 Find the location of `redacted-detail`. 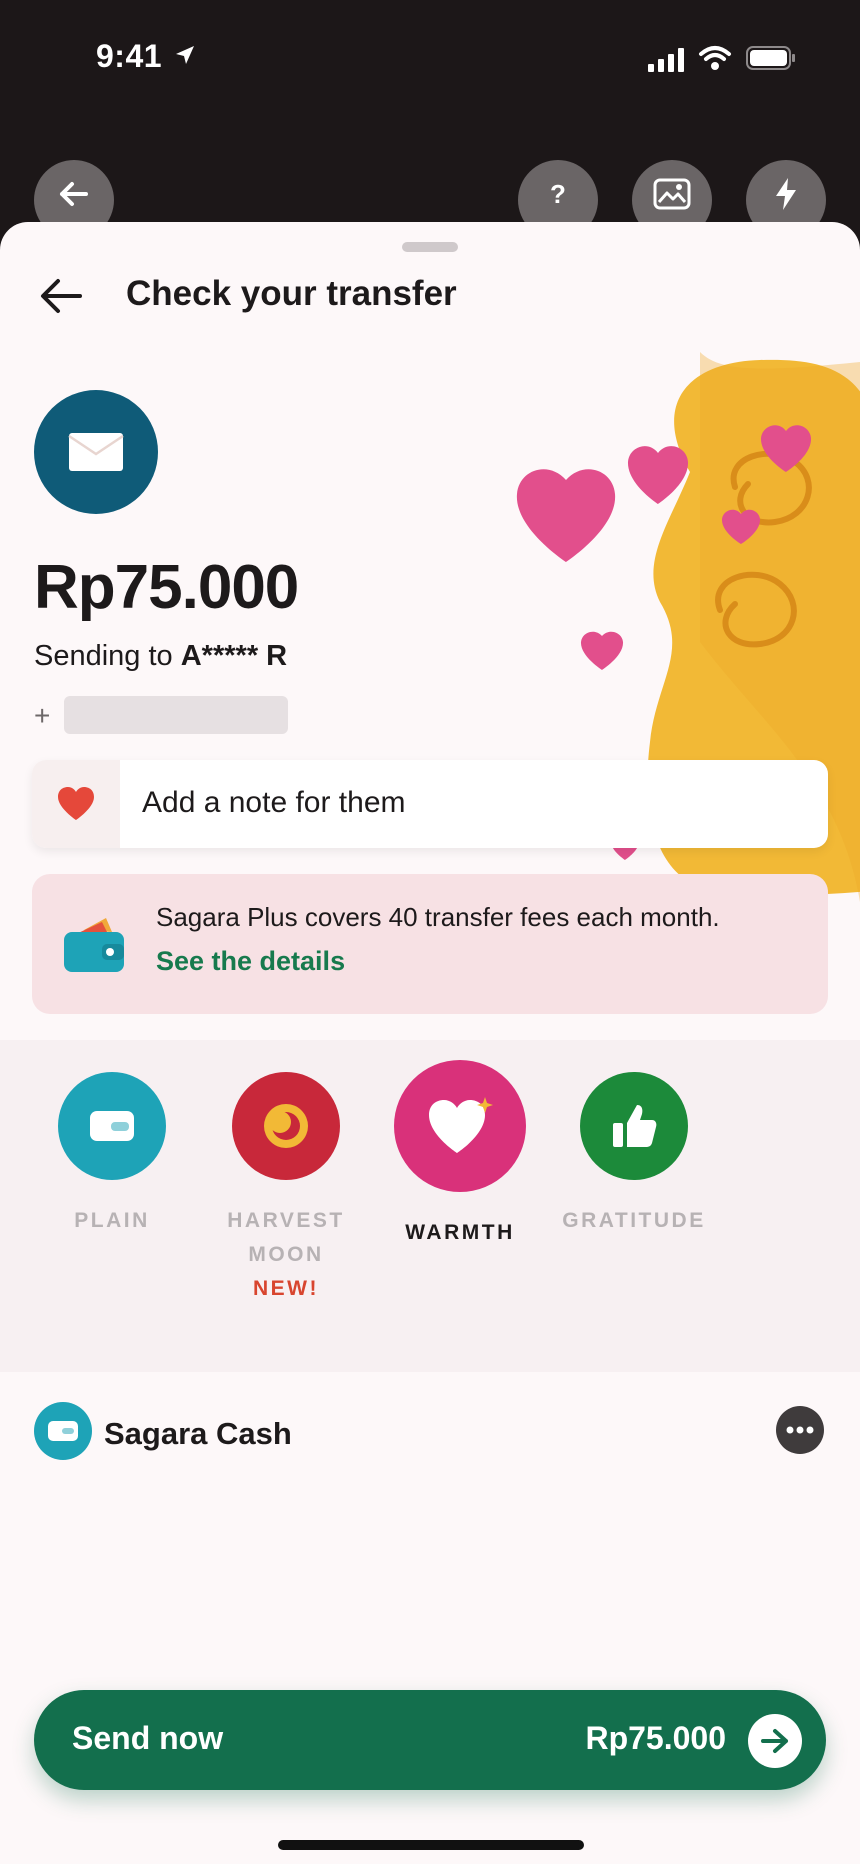

redacted-detail is located at coordinates (176, 715).